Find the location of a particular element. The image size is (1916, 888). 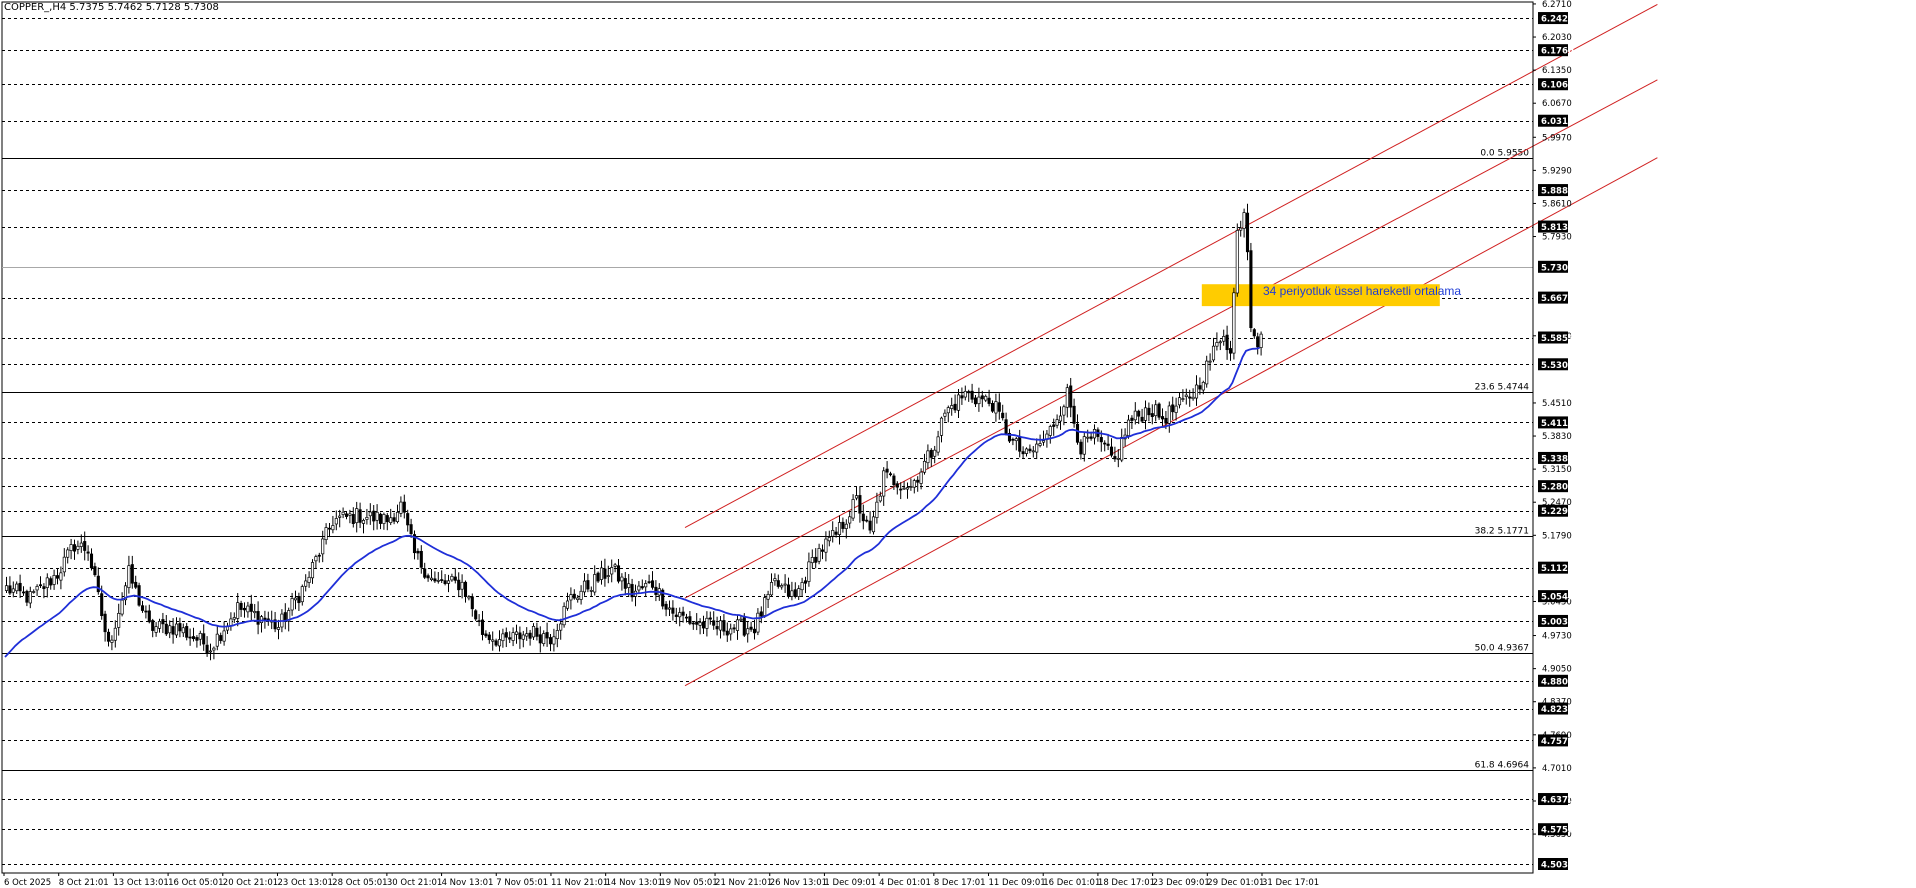

time-tick-label: 26 Nov 13:01 is located at coordinates (798, 883).